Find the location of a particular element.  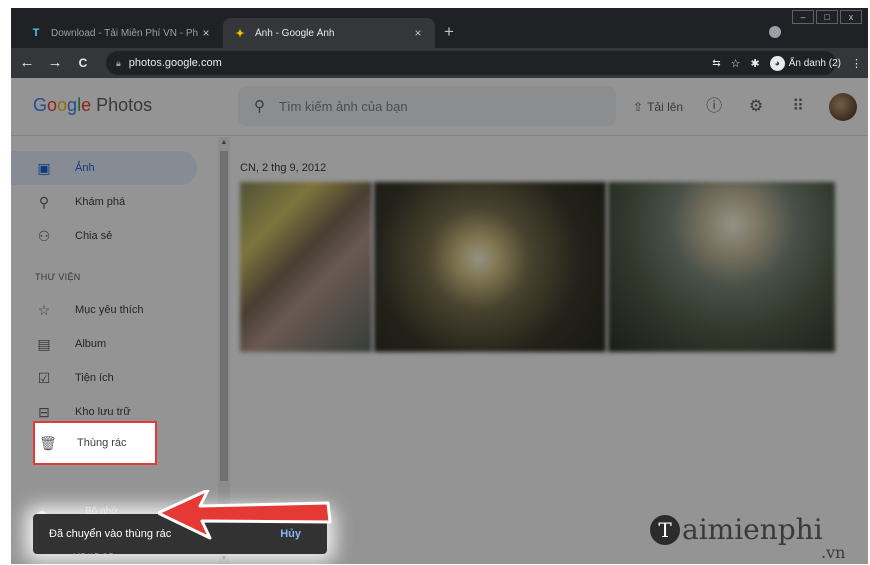

scroll-down-icon: ▼ is located at coordinates (224, 558).